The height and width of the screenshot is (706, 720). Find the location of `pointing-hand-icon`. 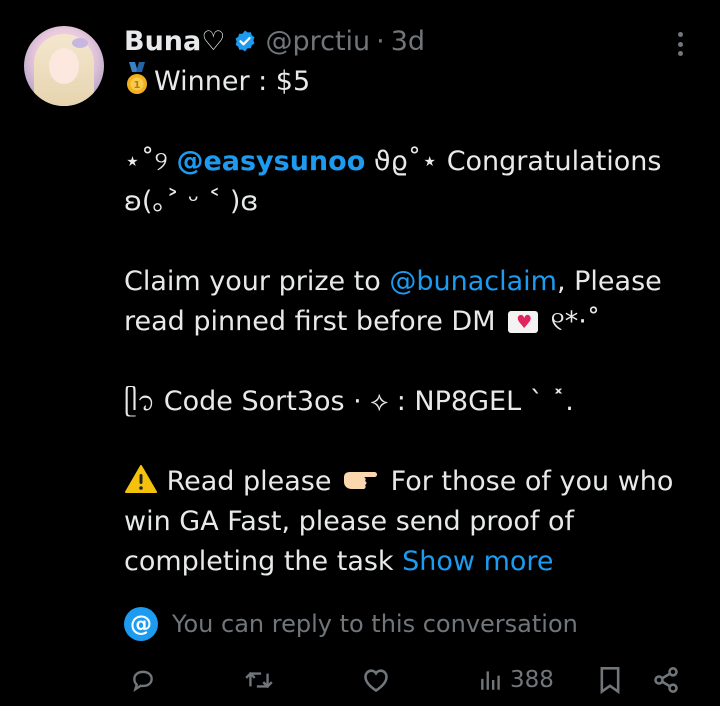

pointing-hand-icon is located at coordinates (361, 480).